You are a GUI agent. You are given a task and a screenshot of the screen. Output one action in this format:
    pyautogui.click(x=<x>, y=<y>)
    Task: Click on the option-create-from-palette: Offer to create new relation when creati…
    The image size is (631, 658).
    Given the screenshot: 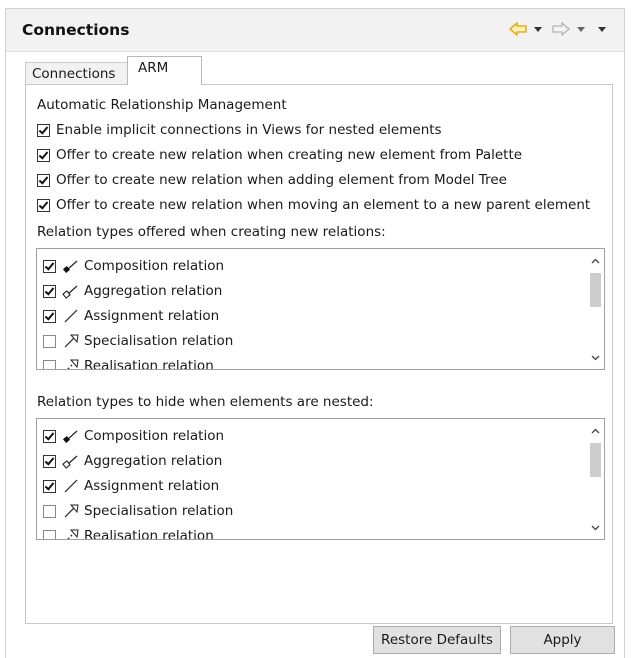 What is the action you would take?
    pyautogui.click(x=279, y=155)
    